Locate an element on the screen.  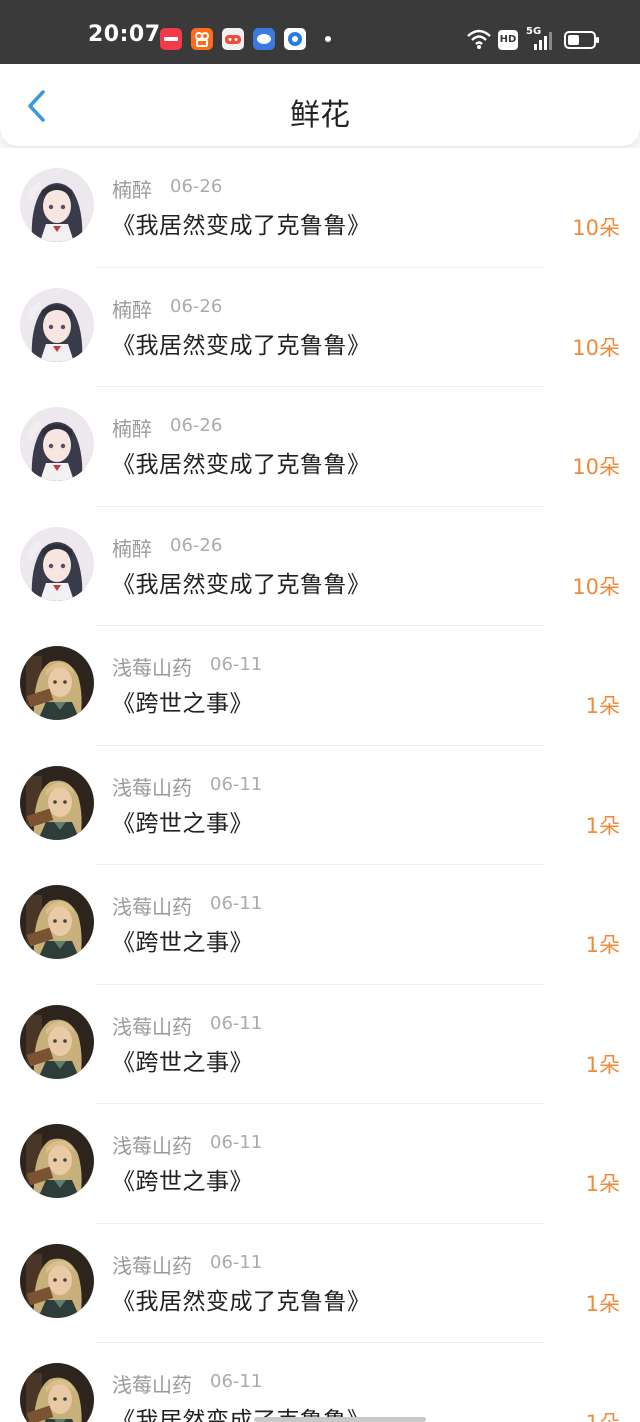
game-center-icon is located at coordinates (233, 39).